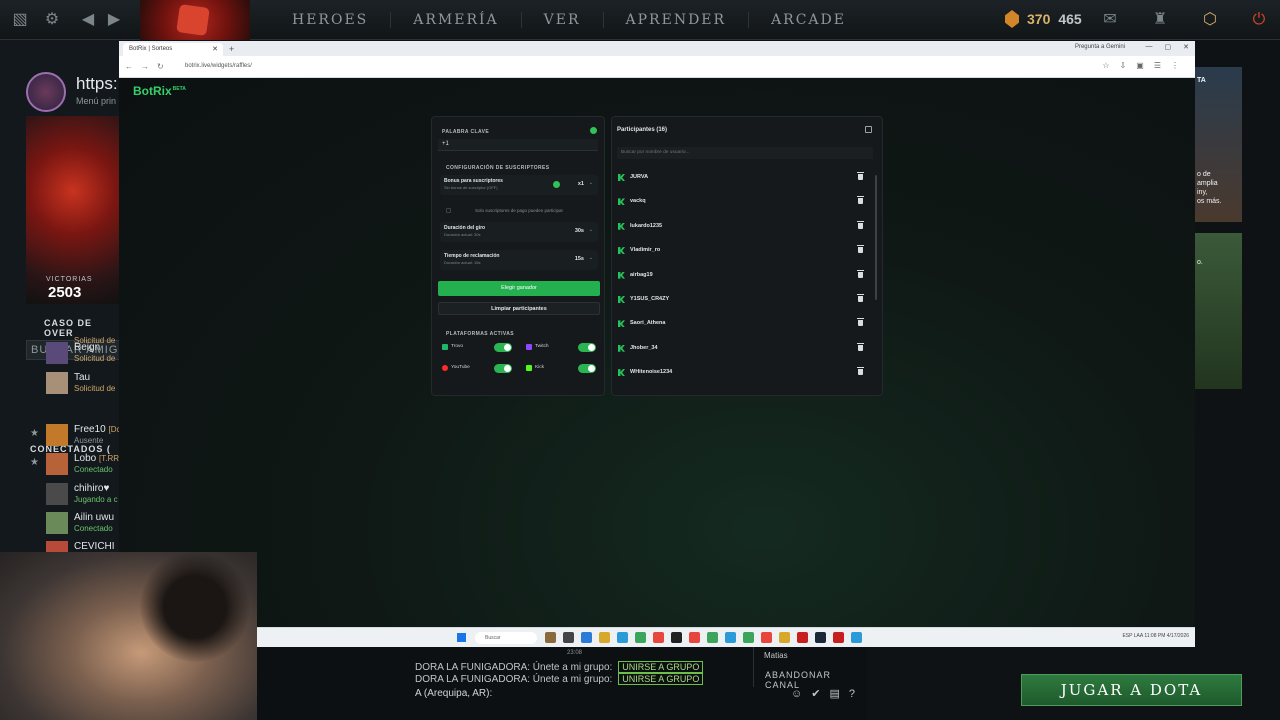 The image size is (1280, 720). What do you see at coordinates (159, 91) in the screenshot?
I see `botrix-logo: BotRixBETA` at bounding box center [159, 91].